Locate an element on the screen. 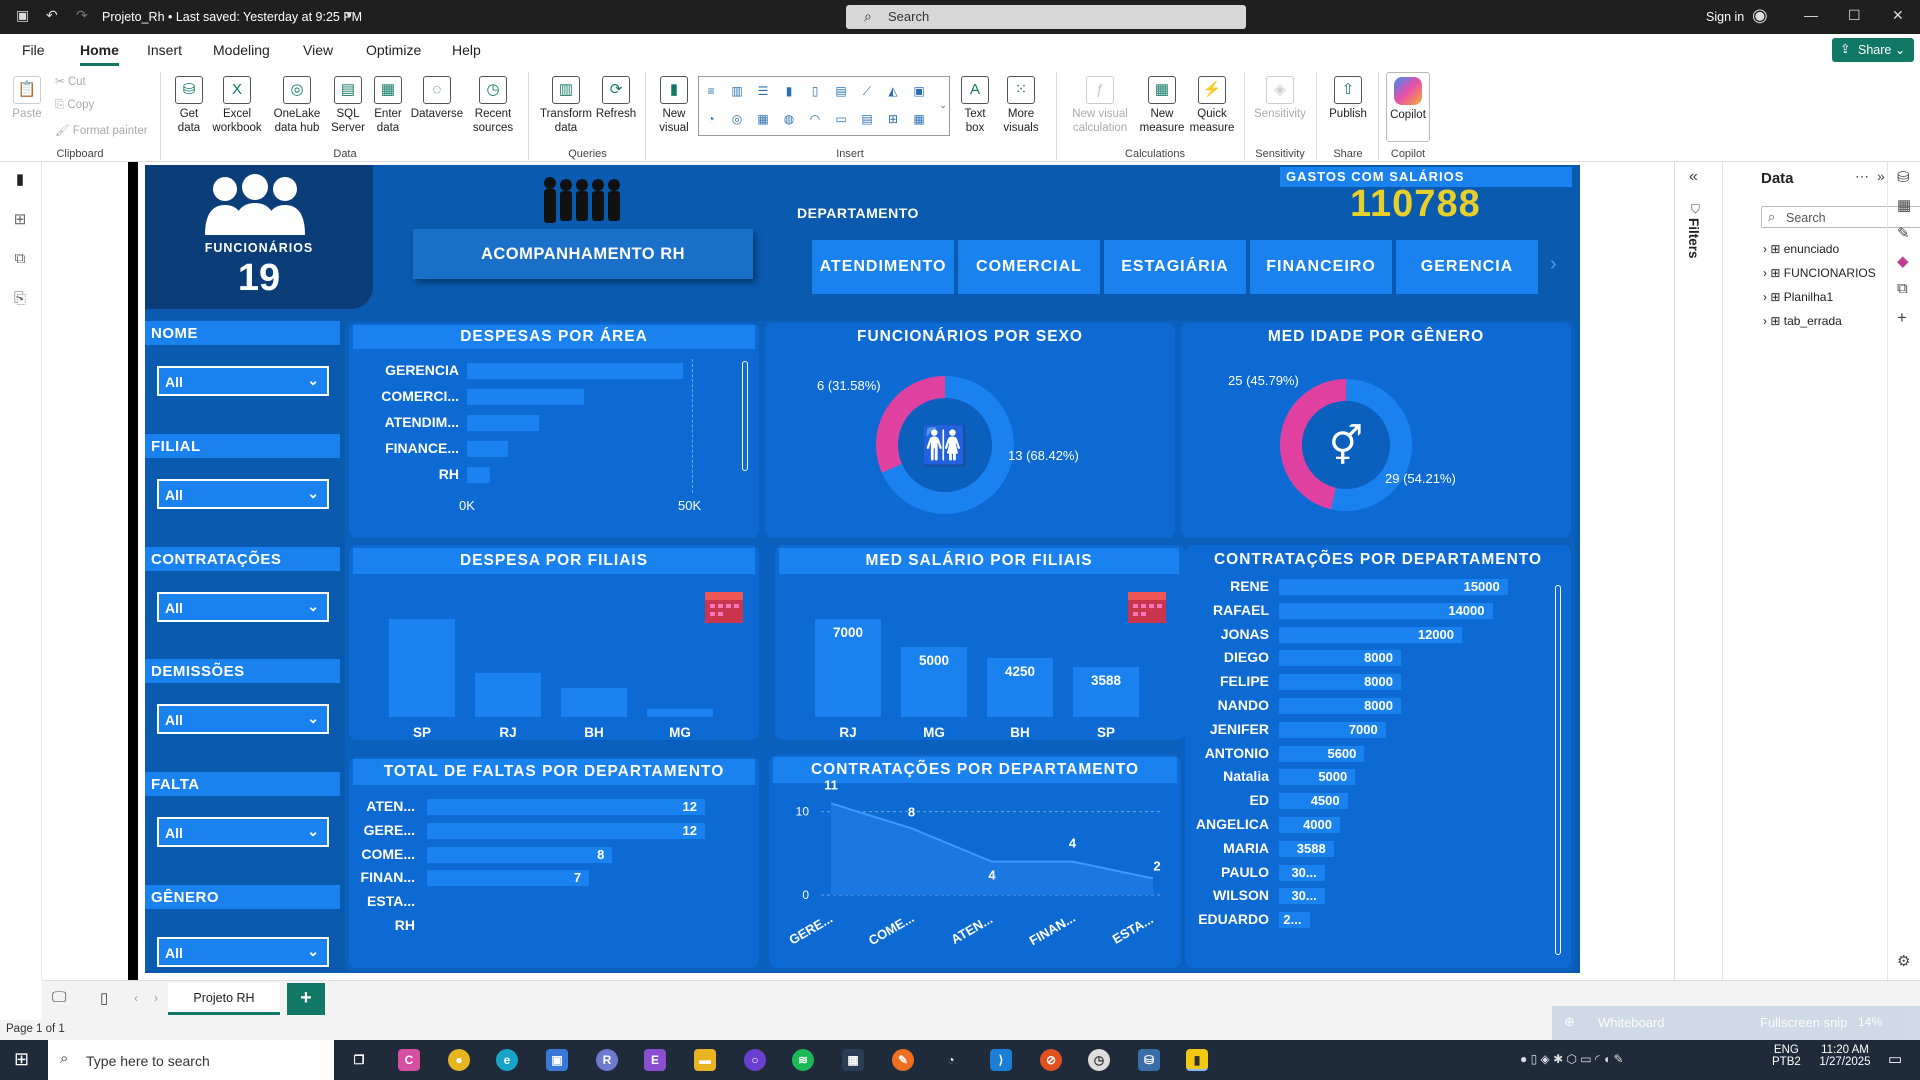 The image size is (1920, 1080). dept-button-gerencia: GERENCIA is located at coordinates (1467, 267).